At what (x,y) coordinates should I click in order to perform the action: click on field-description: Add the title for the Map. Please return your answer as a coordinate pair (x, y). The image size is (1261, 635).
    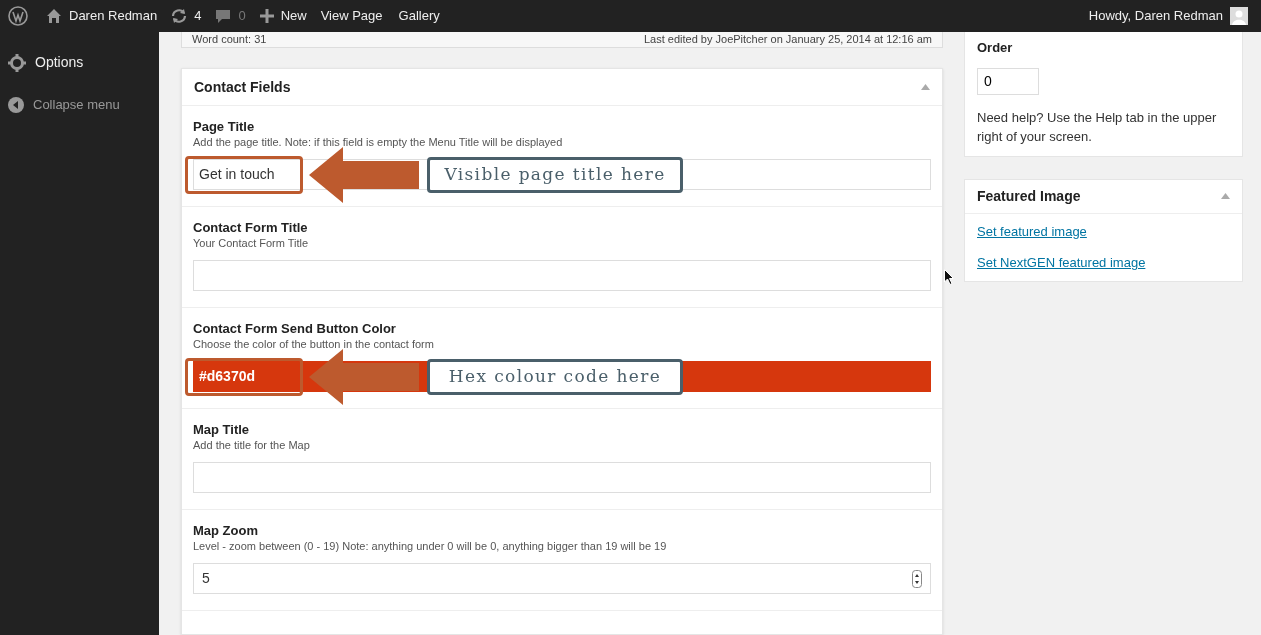
    Looking at the image, I should click on (252, 445).